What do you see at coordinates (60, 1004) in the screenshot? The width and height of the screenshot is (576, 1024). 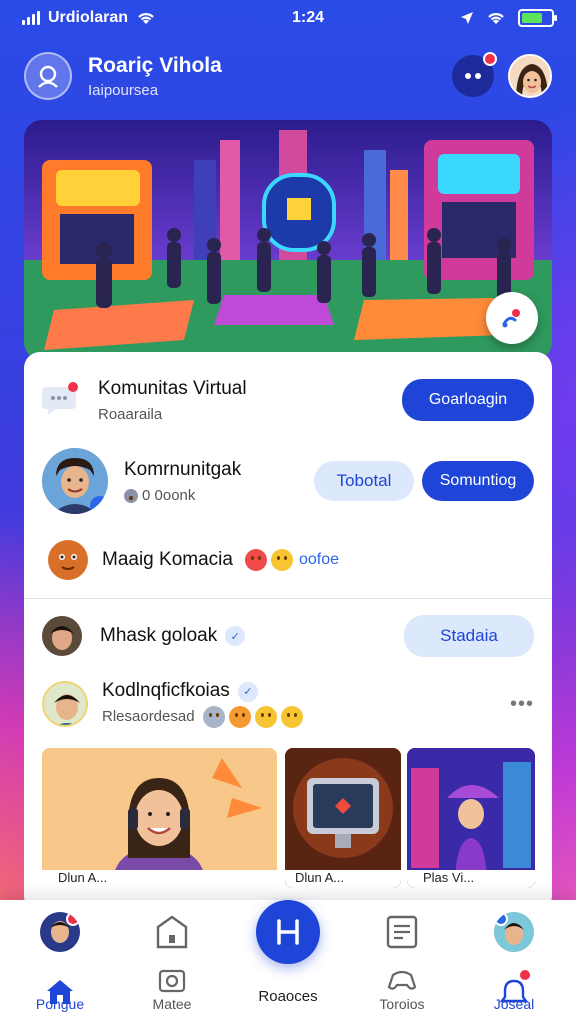 I see `nav-label: Pongue` at bounding box center [60, 1004].